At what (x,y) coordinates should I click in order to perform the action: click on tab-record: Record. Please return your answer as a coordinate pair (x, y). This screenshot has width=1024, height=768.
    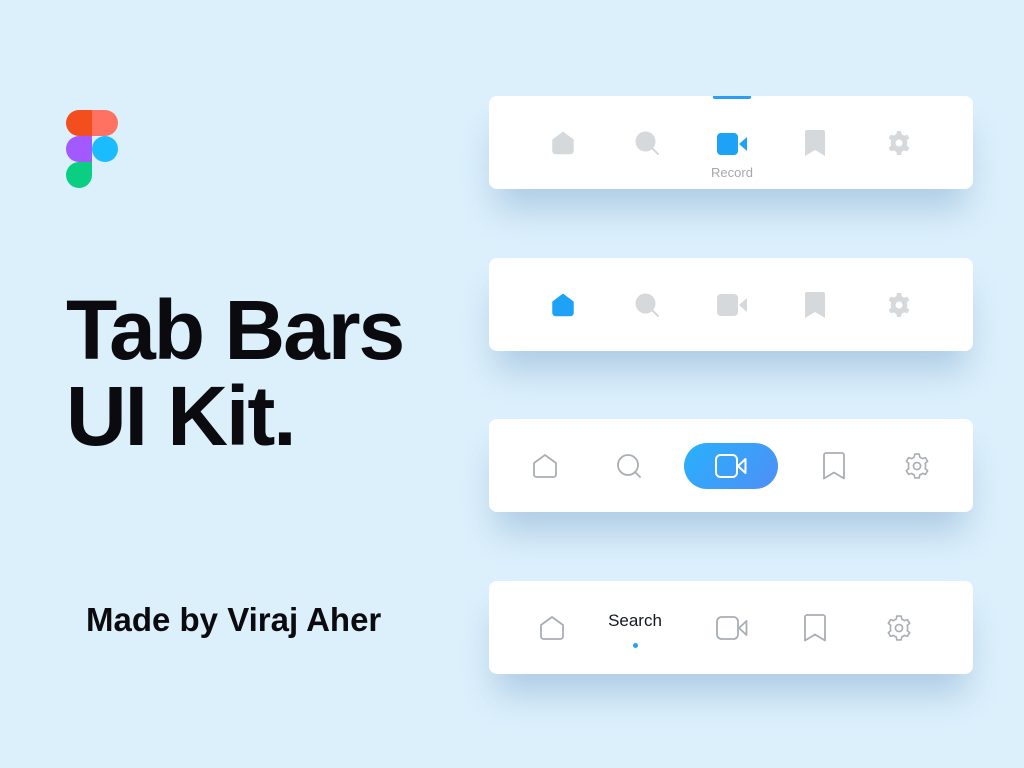
    Looking at the image, I should click on (732, 149).